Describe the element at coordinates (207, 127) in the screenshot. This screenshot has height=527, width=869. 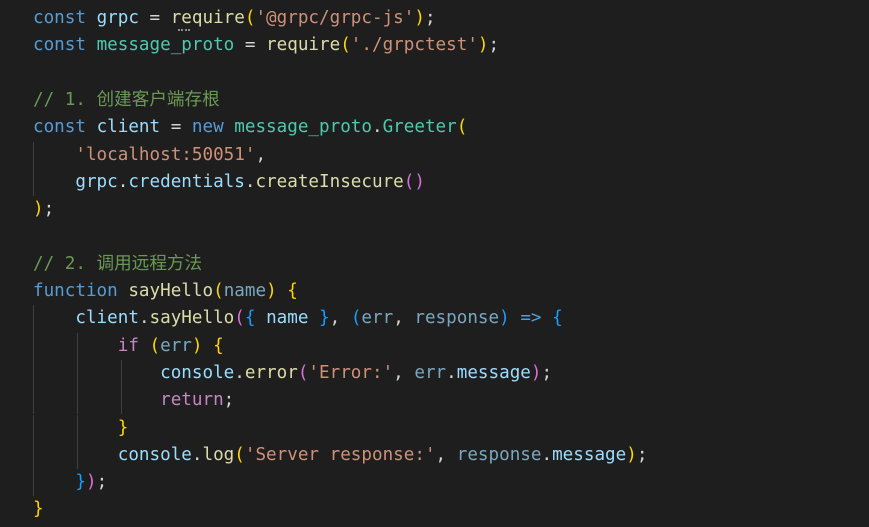
I see `code-token: new` at that location.